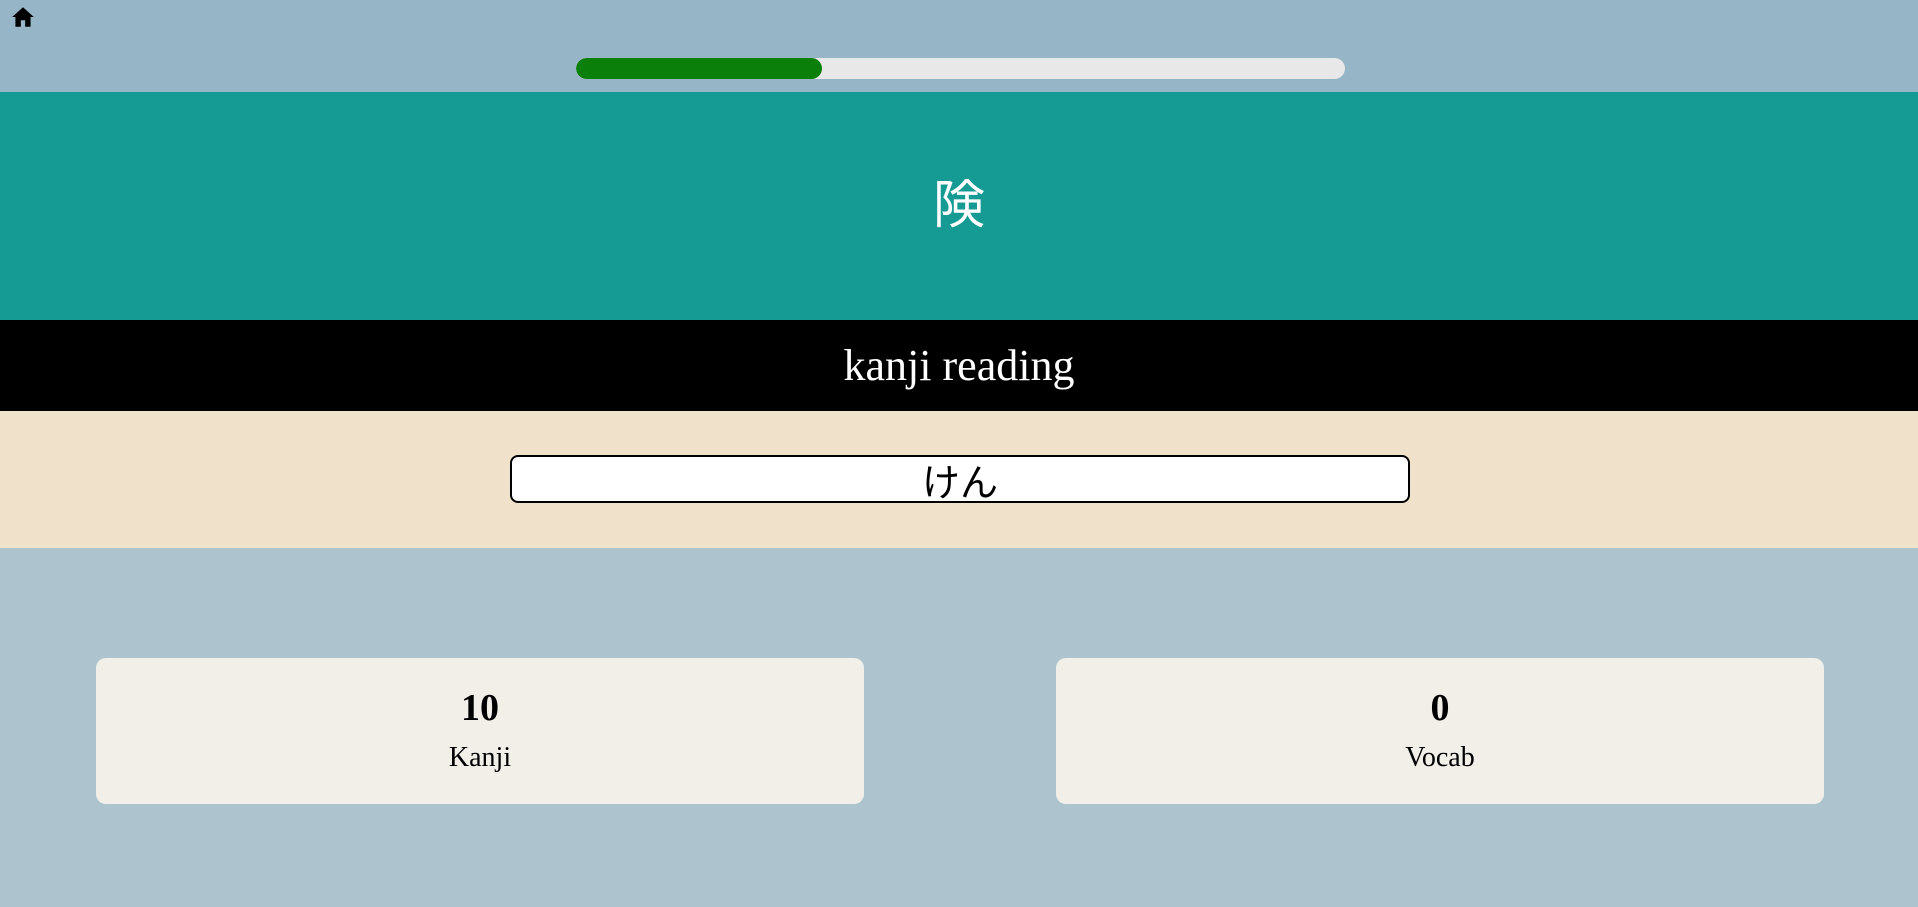 The image size is (1918, 907). Describe the element at coordinates (699, 68) in the screenshot. I see `progress-bar-fill` at that location.